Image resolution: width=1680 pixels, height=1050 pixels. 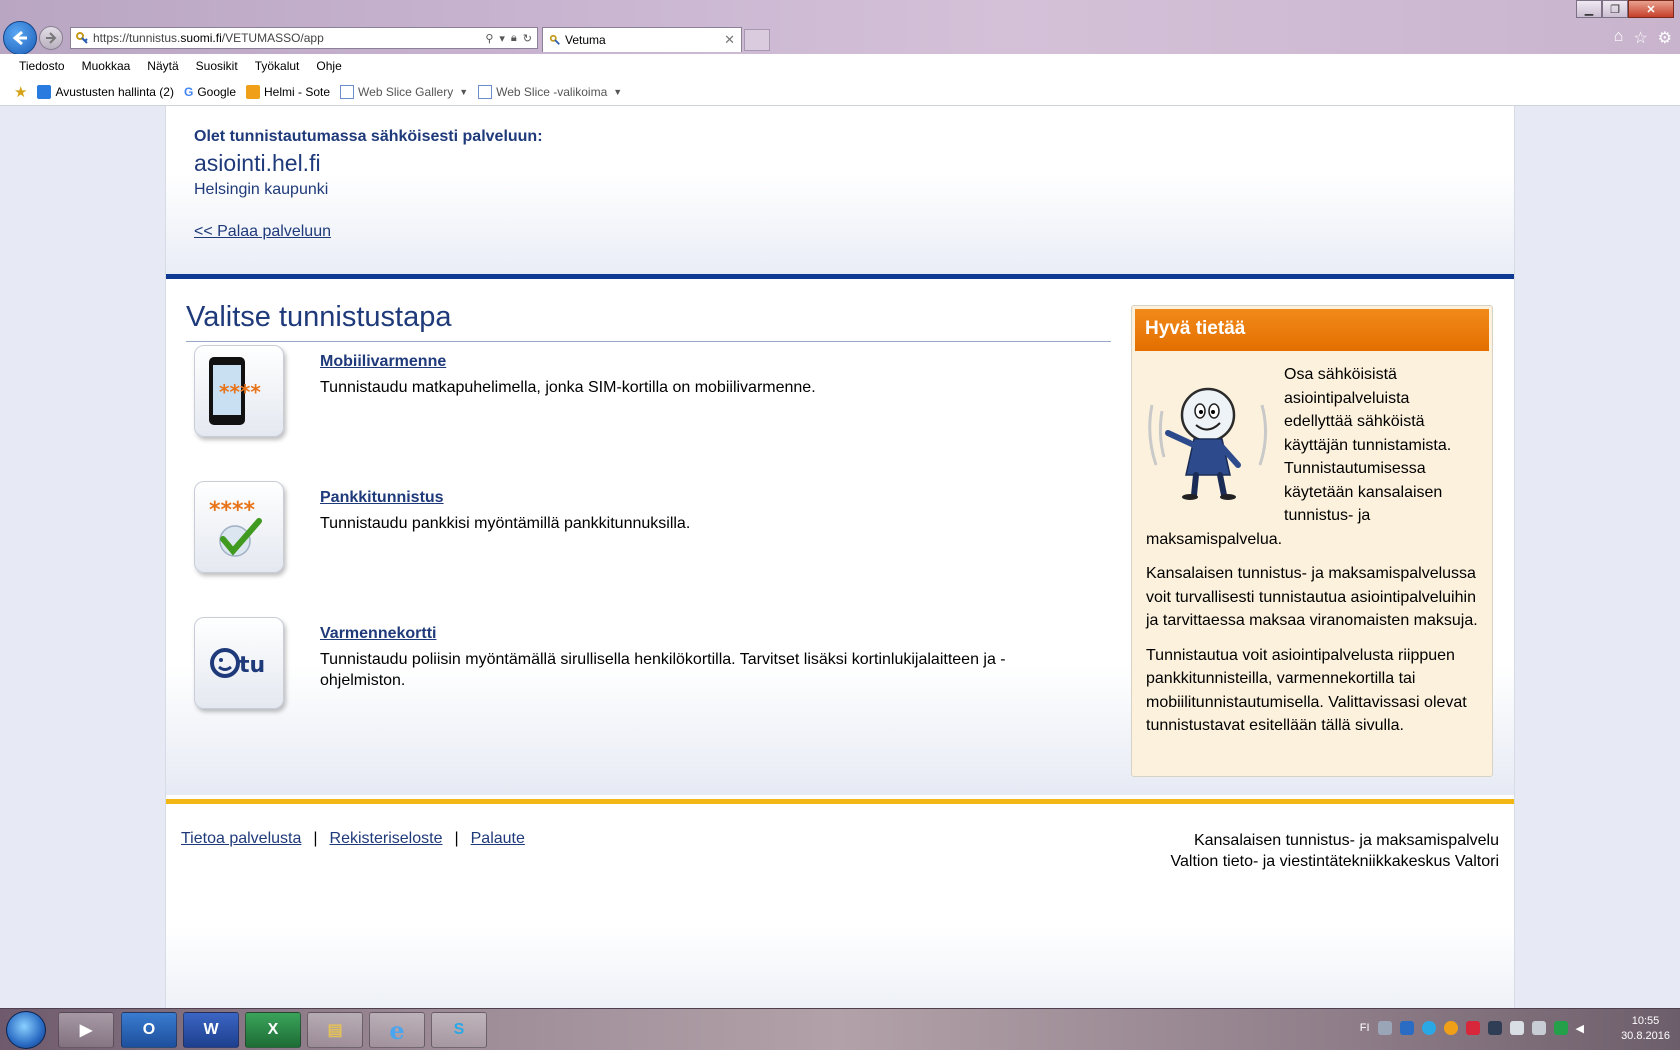 I want to click on ie-page-icon, so click(x=44, y=91).